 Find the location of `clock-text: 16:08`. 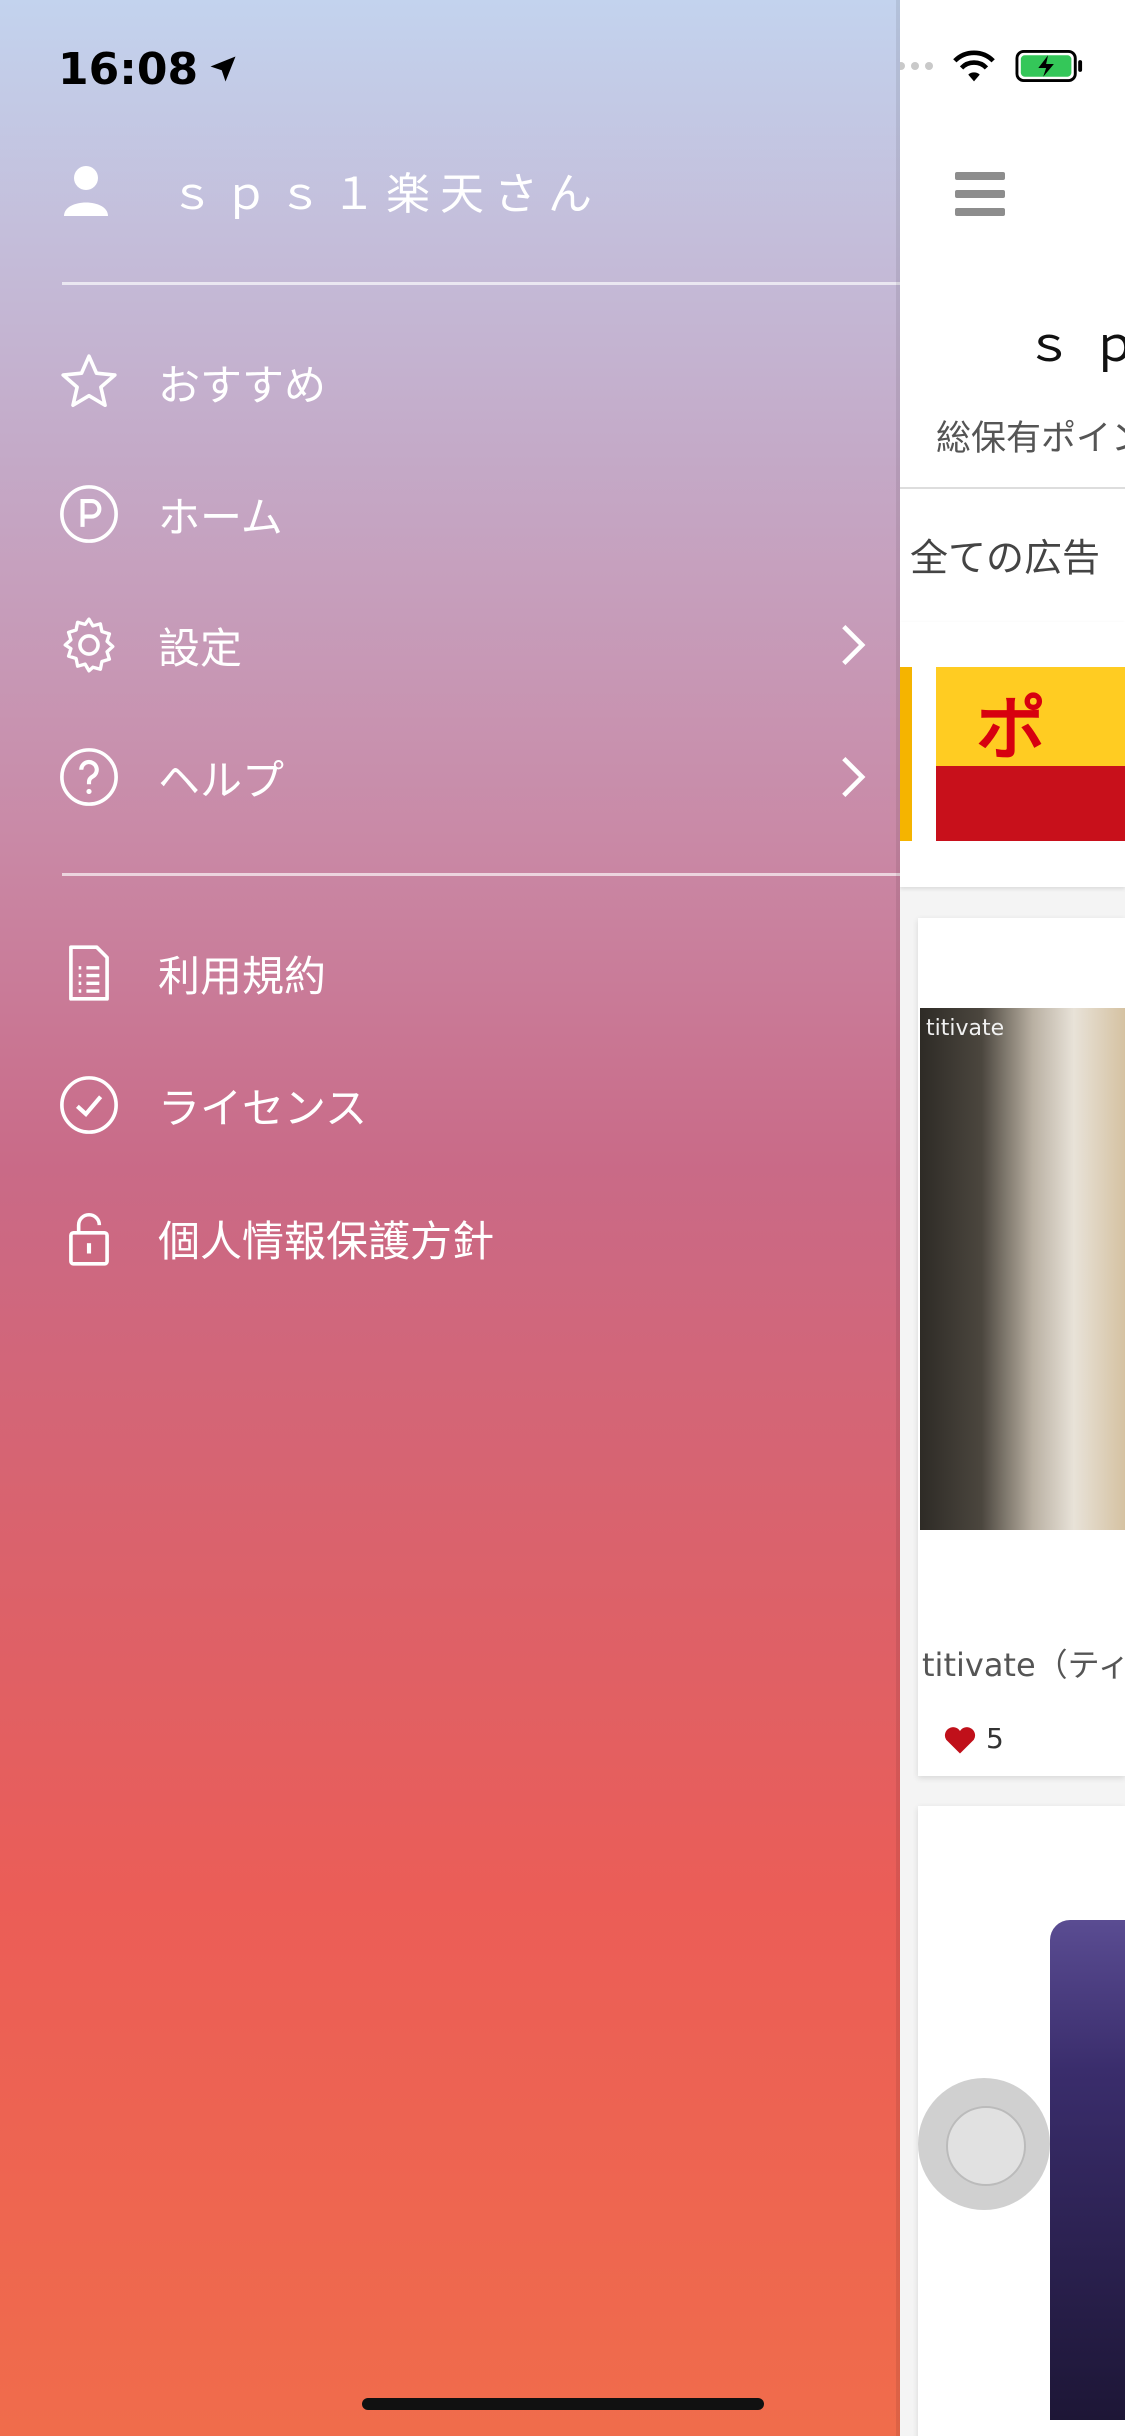

clock-text: 16:08 is located at coordinates (128, 69).